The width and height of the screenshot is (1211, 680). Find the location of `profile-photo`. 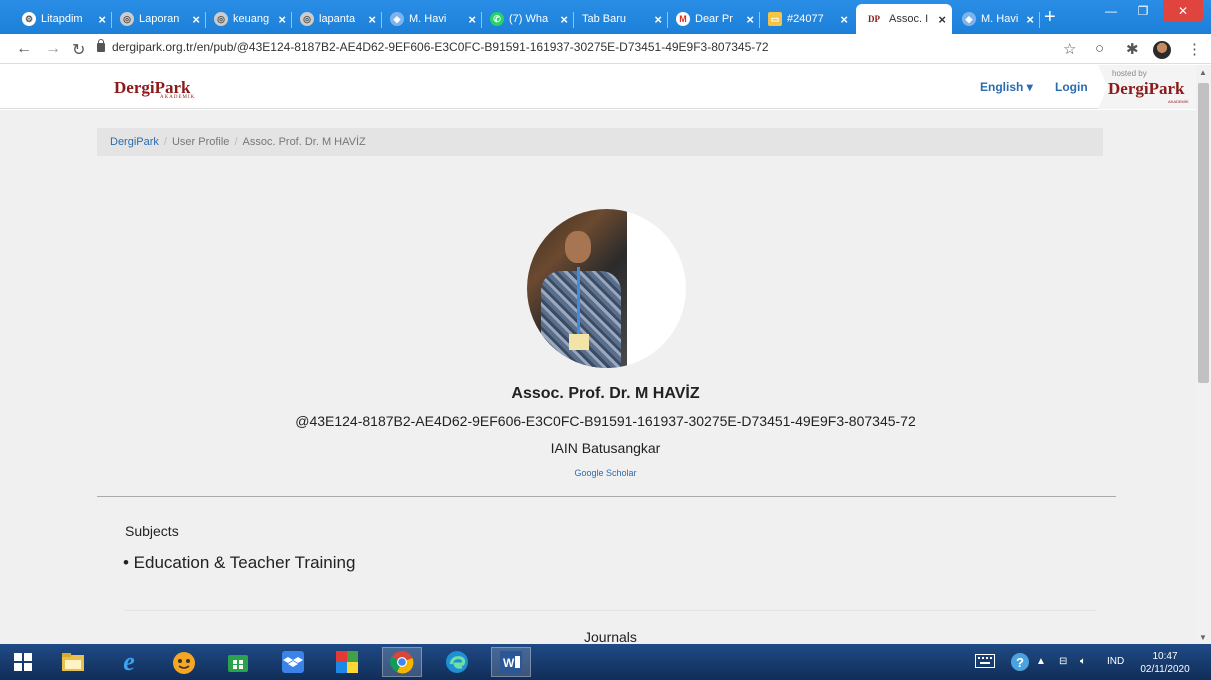

profile-photo is located at coordinates (606, 288).